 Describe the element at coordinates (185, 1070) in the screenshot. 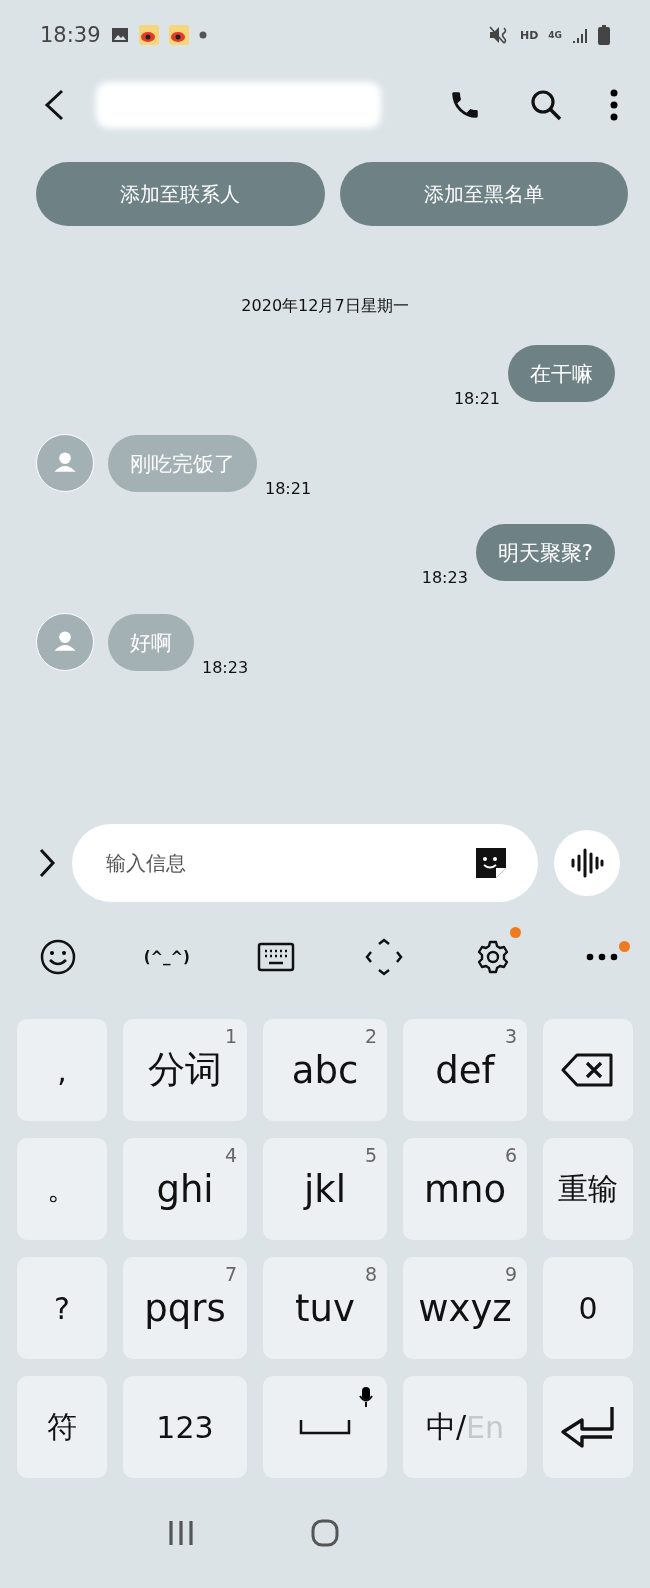

I see `keypad-key: 分词 1` at that location.